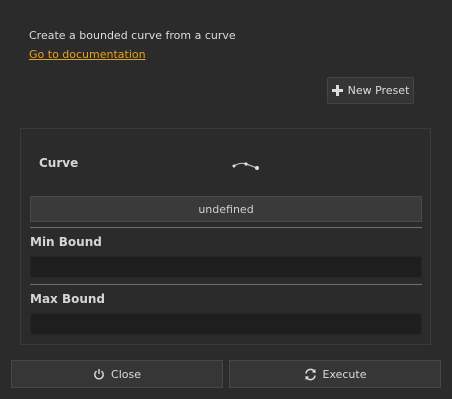 This screenshot has height=399, width=452. Describe the element at coordinates (59, 163) in the screenshot. I see `curve-label: Curve` at that location.